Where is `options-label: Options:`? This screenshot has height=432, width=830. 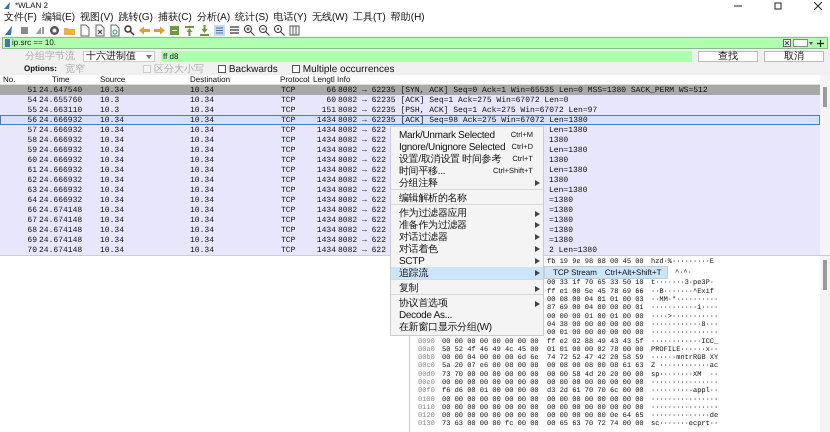
options-label: Options: is located at coordinates (40, 69).